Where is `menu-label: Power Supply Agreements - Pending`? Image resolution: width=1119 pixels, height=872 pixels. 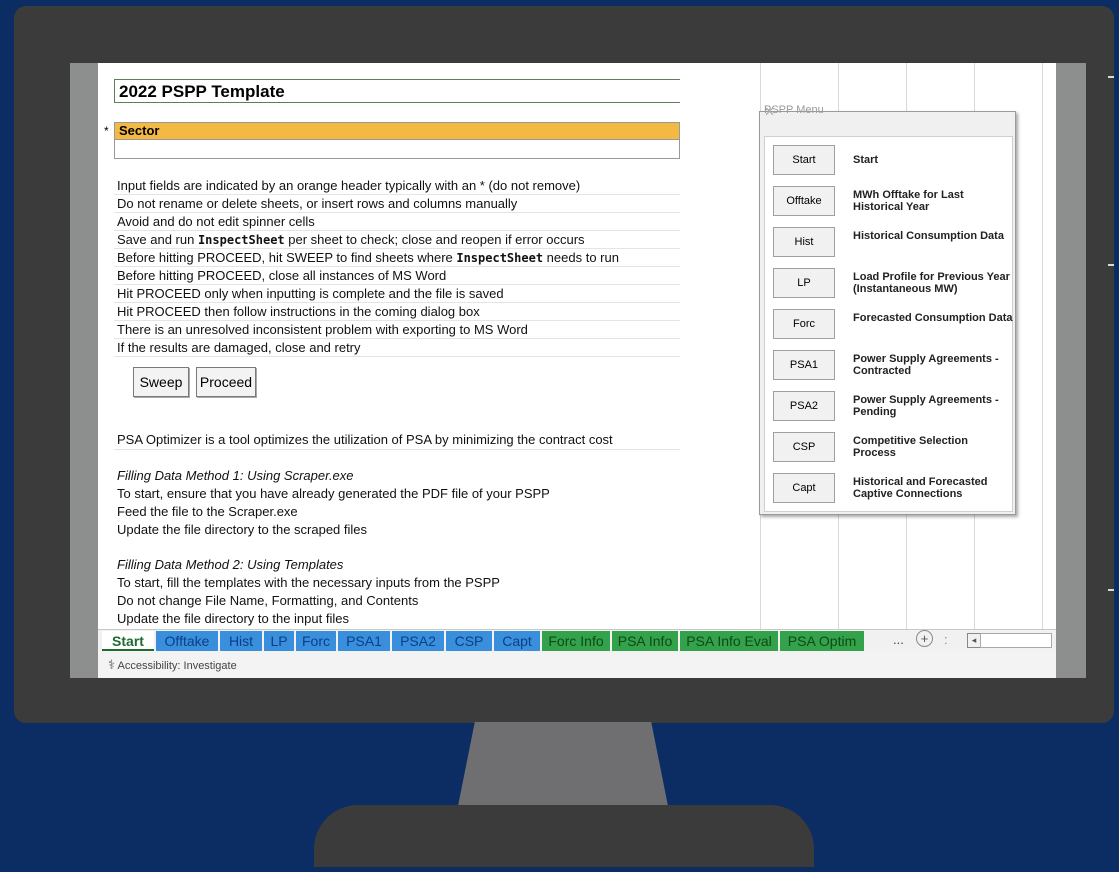 menu-label: Power Supply Agreements - Pending is located at coordinates (926, 406).